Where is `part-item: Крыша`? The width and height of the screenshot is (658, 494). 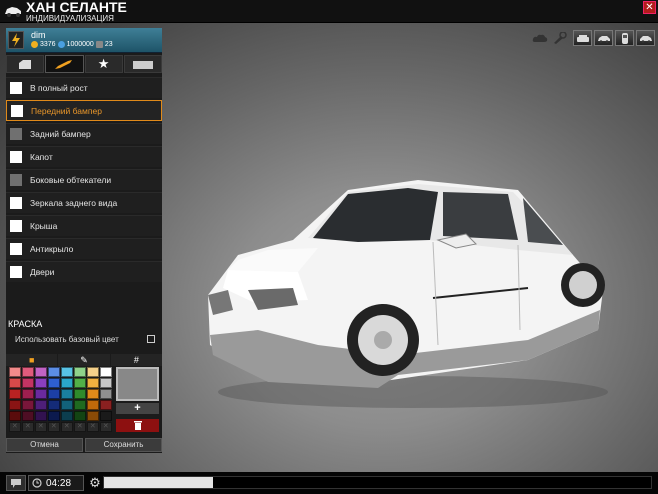
part-item: Крыша is located at coordinates (84, 225).